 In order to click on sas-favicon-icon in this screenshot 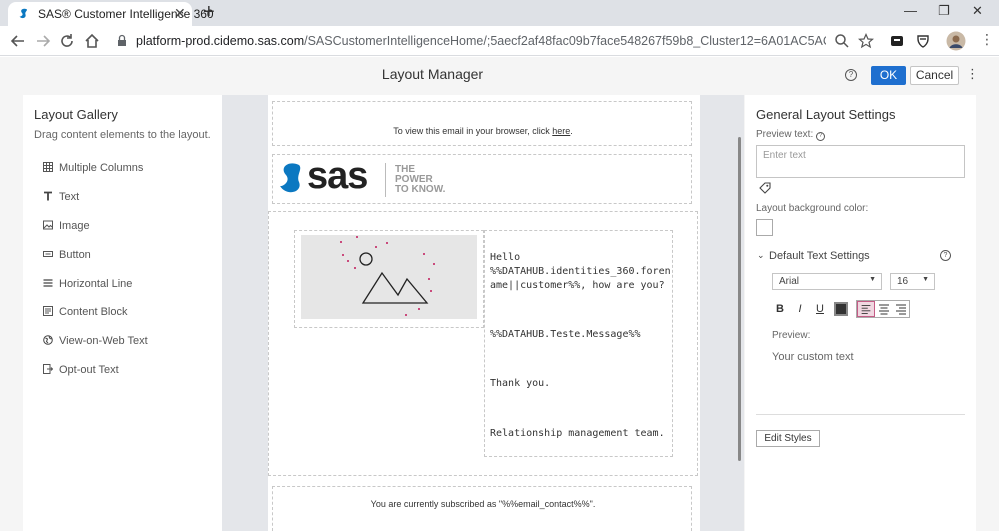, I will do `click(23, 13)`.